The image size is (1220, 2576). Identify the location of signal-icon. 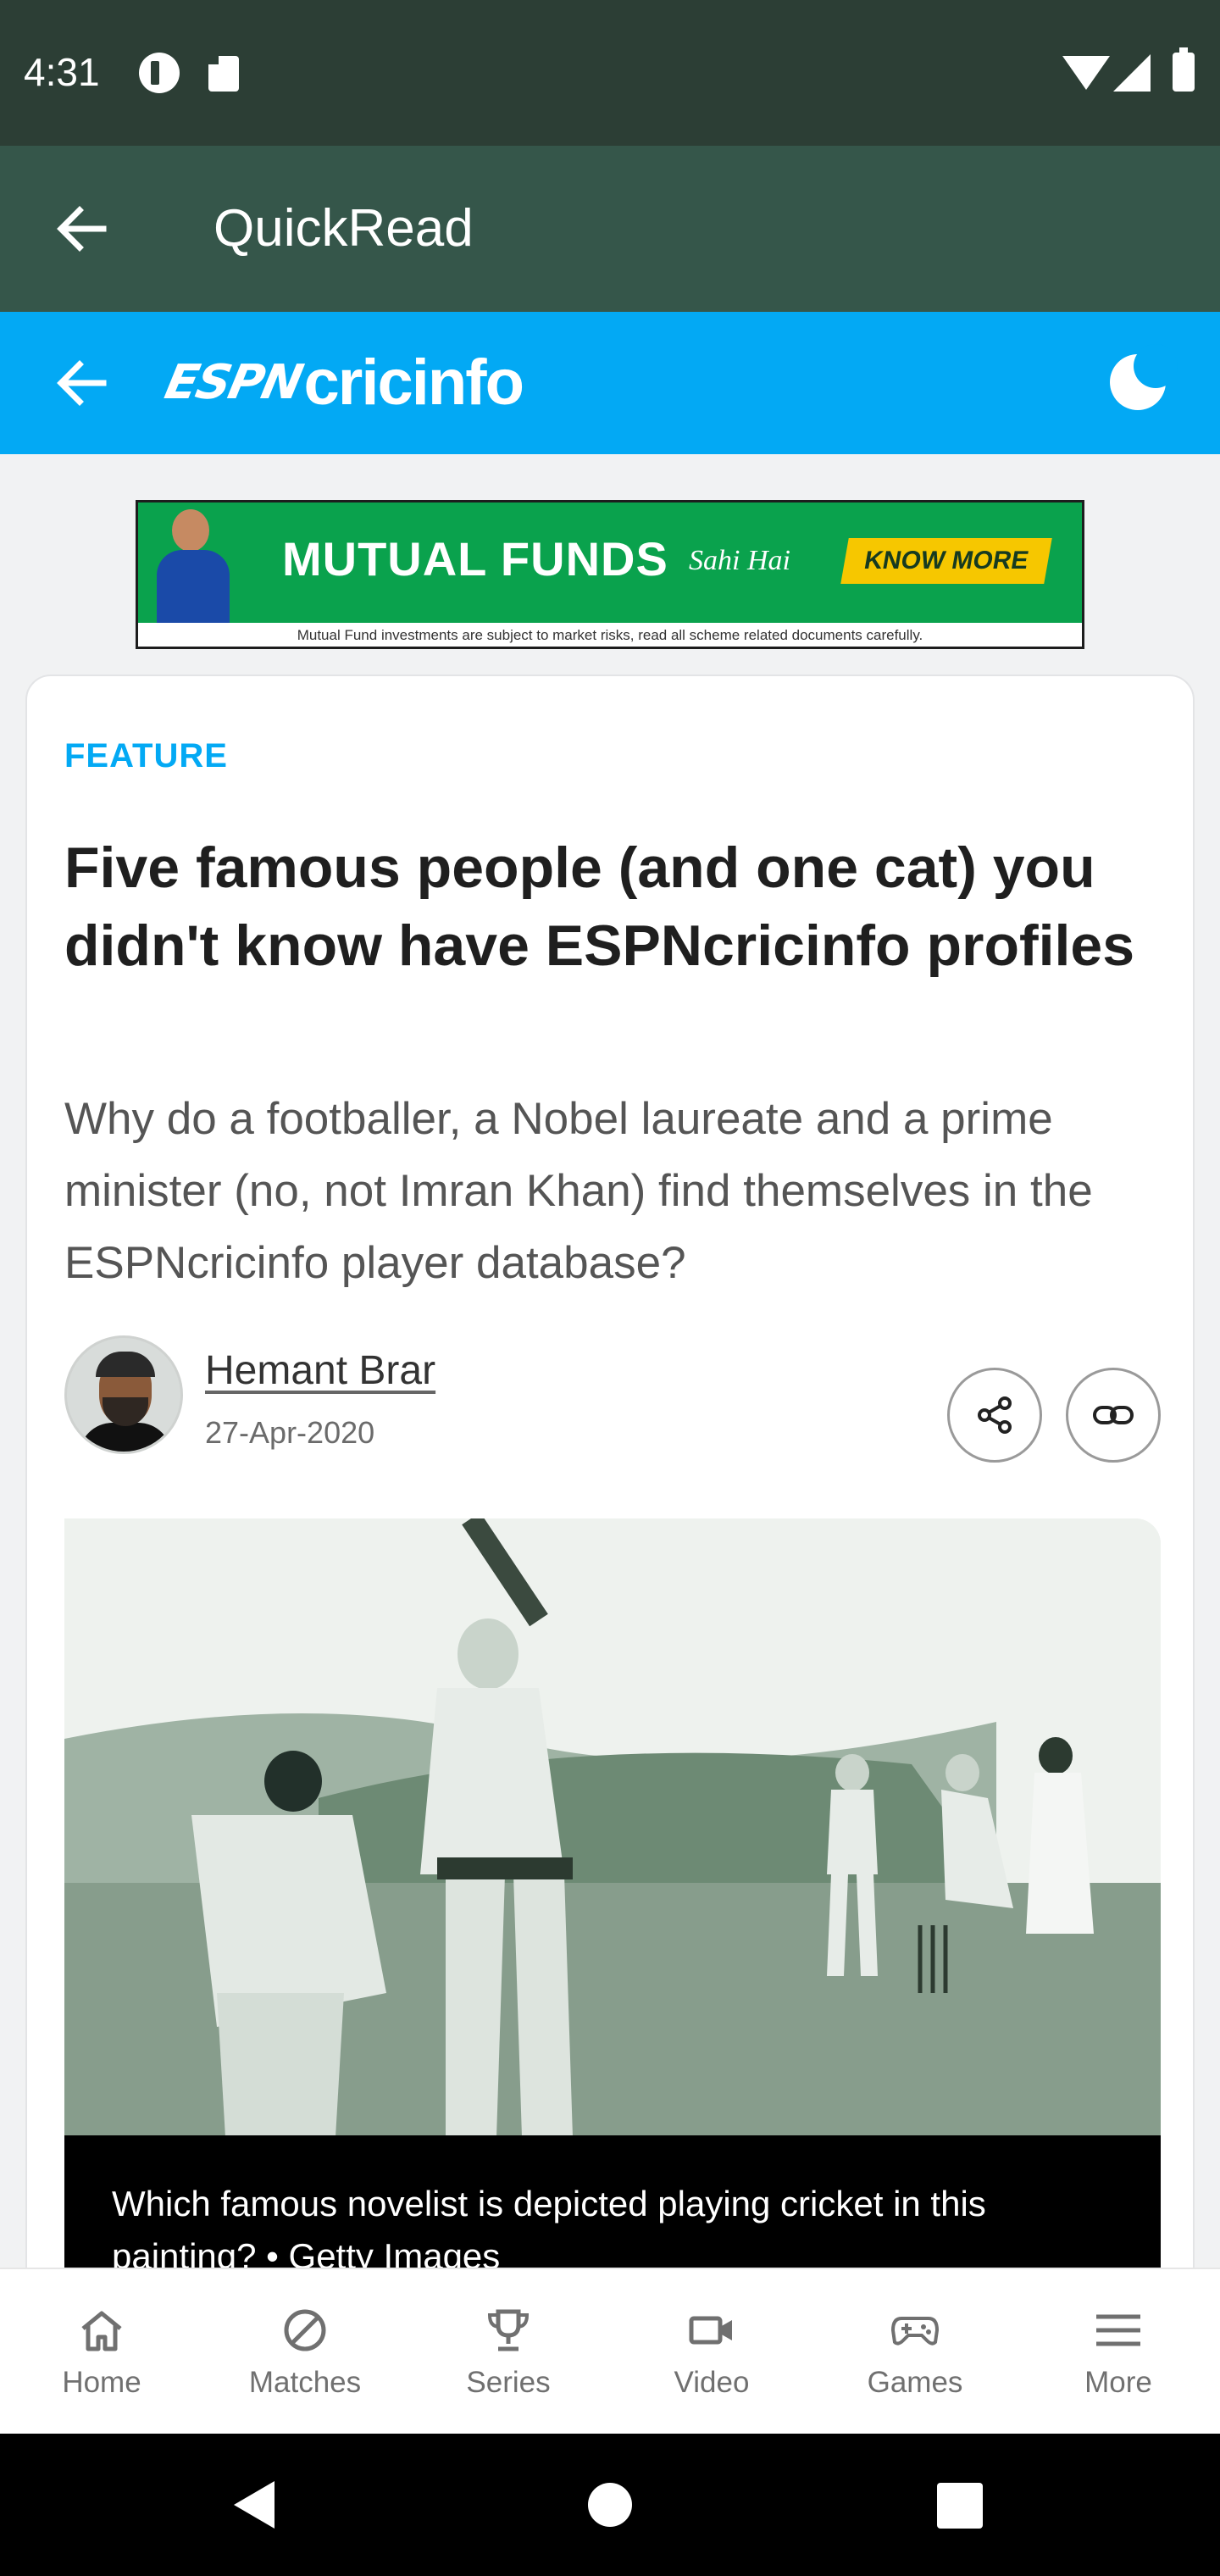
(1132, 73).